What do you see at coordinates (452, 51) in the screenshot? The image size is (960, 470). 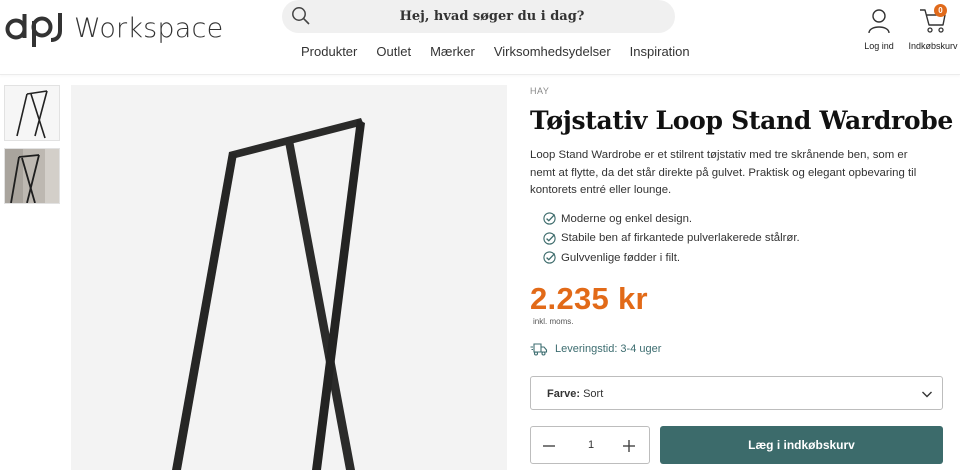 I see `nav-item-maerker: Mærker` at bounding box center [452, 51].